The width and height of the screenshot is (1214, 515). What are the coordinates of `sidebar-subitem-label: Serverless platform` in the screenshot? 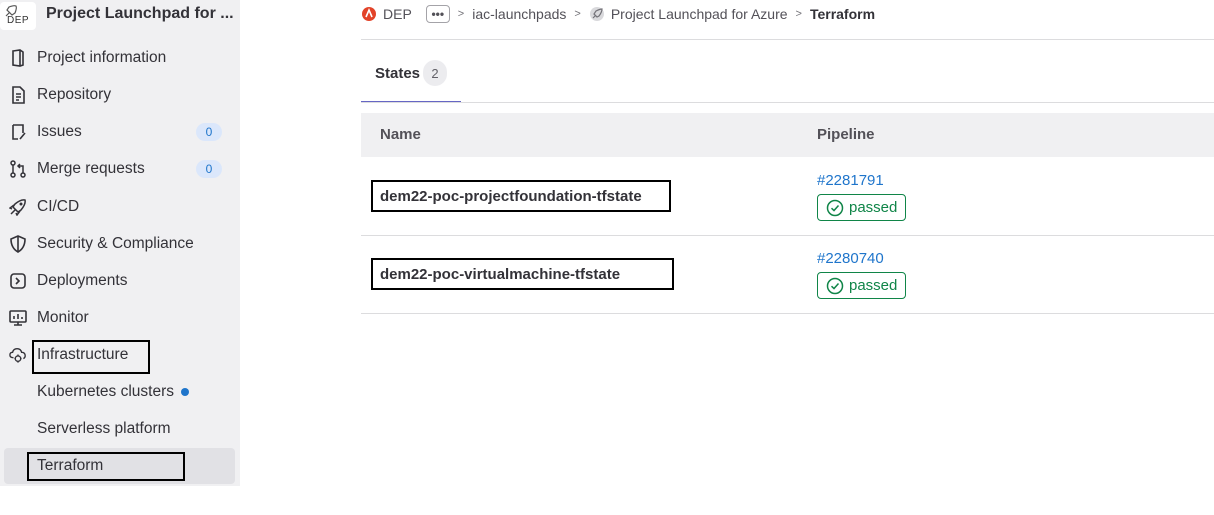 It's located at (104, 428).